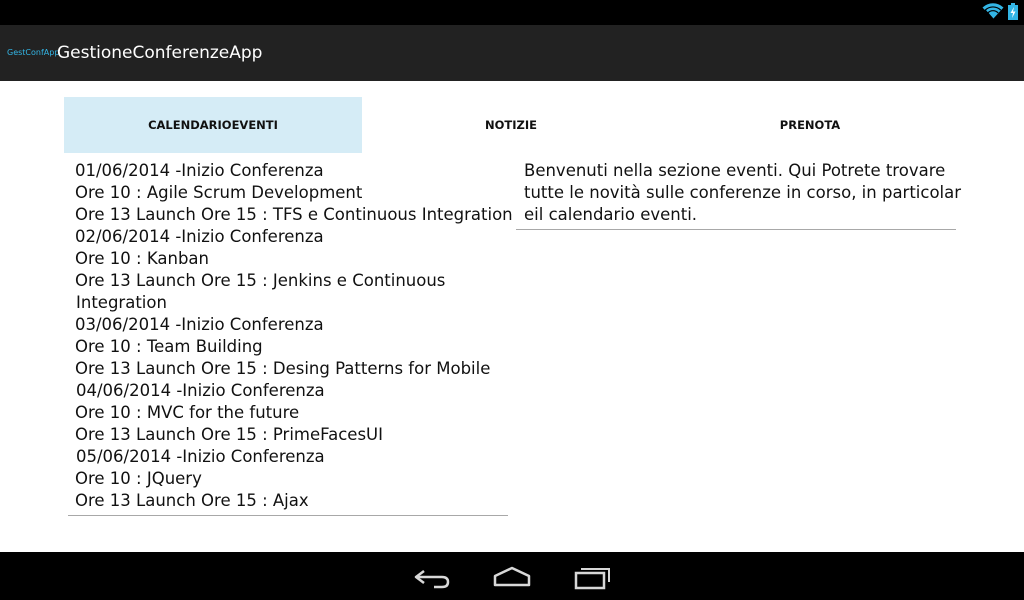 The width and height of the screenshot is (1024, 600). Describe the element at coordinates (187, 412) in the screenshot. I see `event-line: Ore 10 : MVC for the future` at that location.